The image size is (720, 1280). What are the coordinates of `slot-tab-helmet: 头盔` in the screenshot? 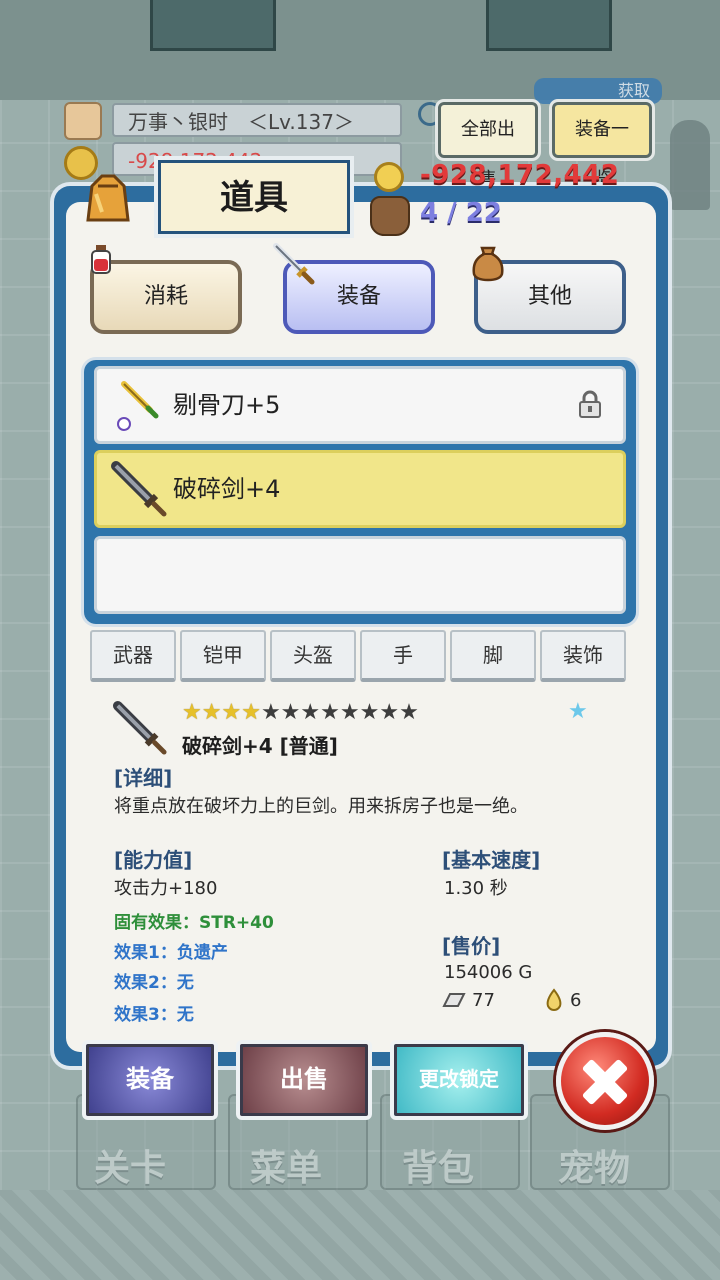 It's located at (313, 656).